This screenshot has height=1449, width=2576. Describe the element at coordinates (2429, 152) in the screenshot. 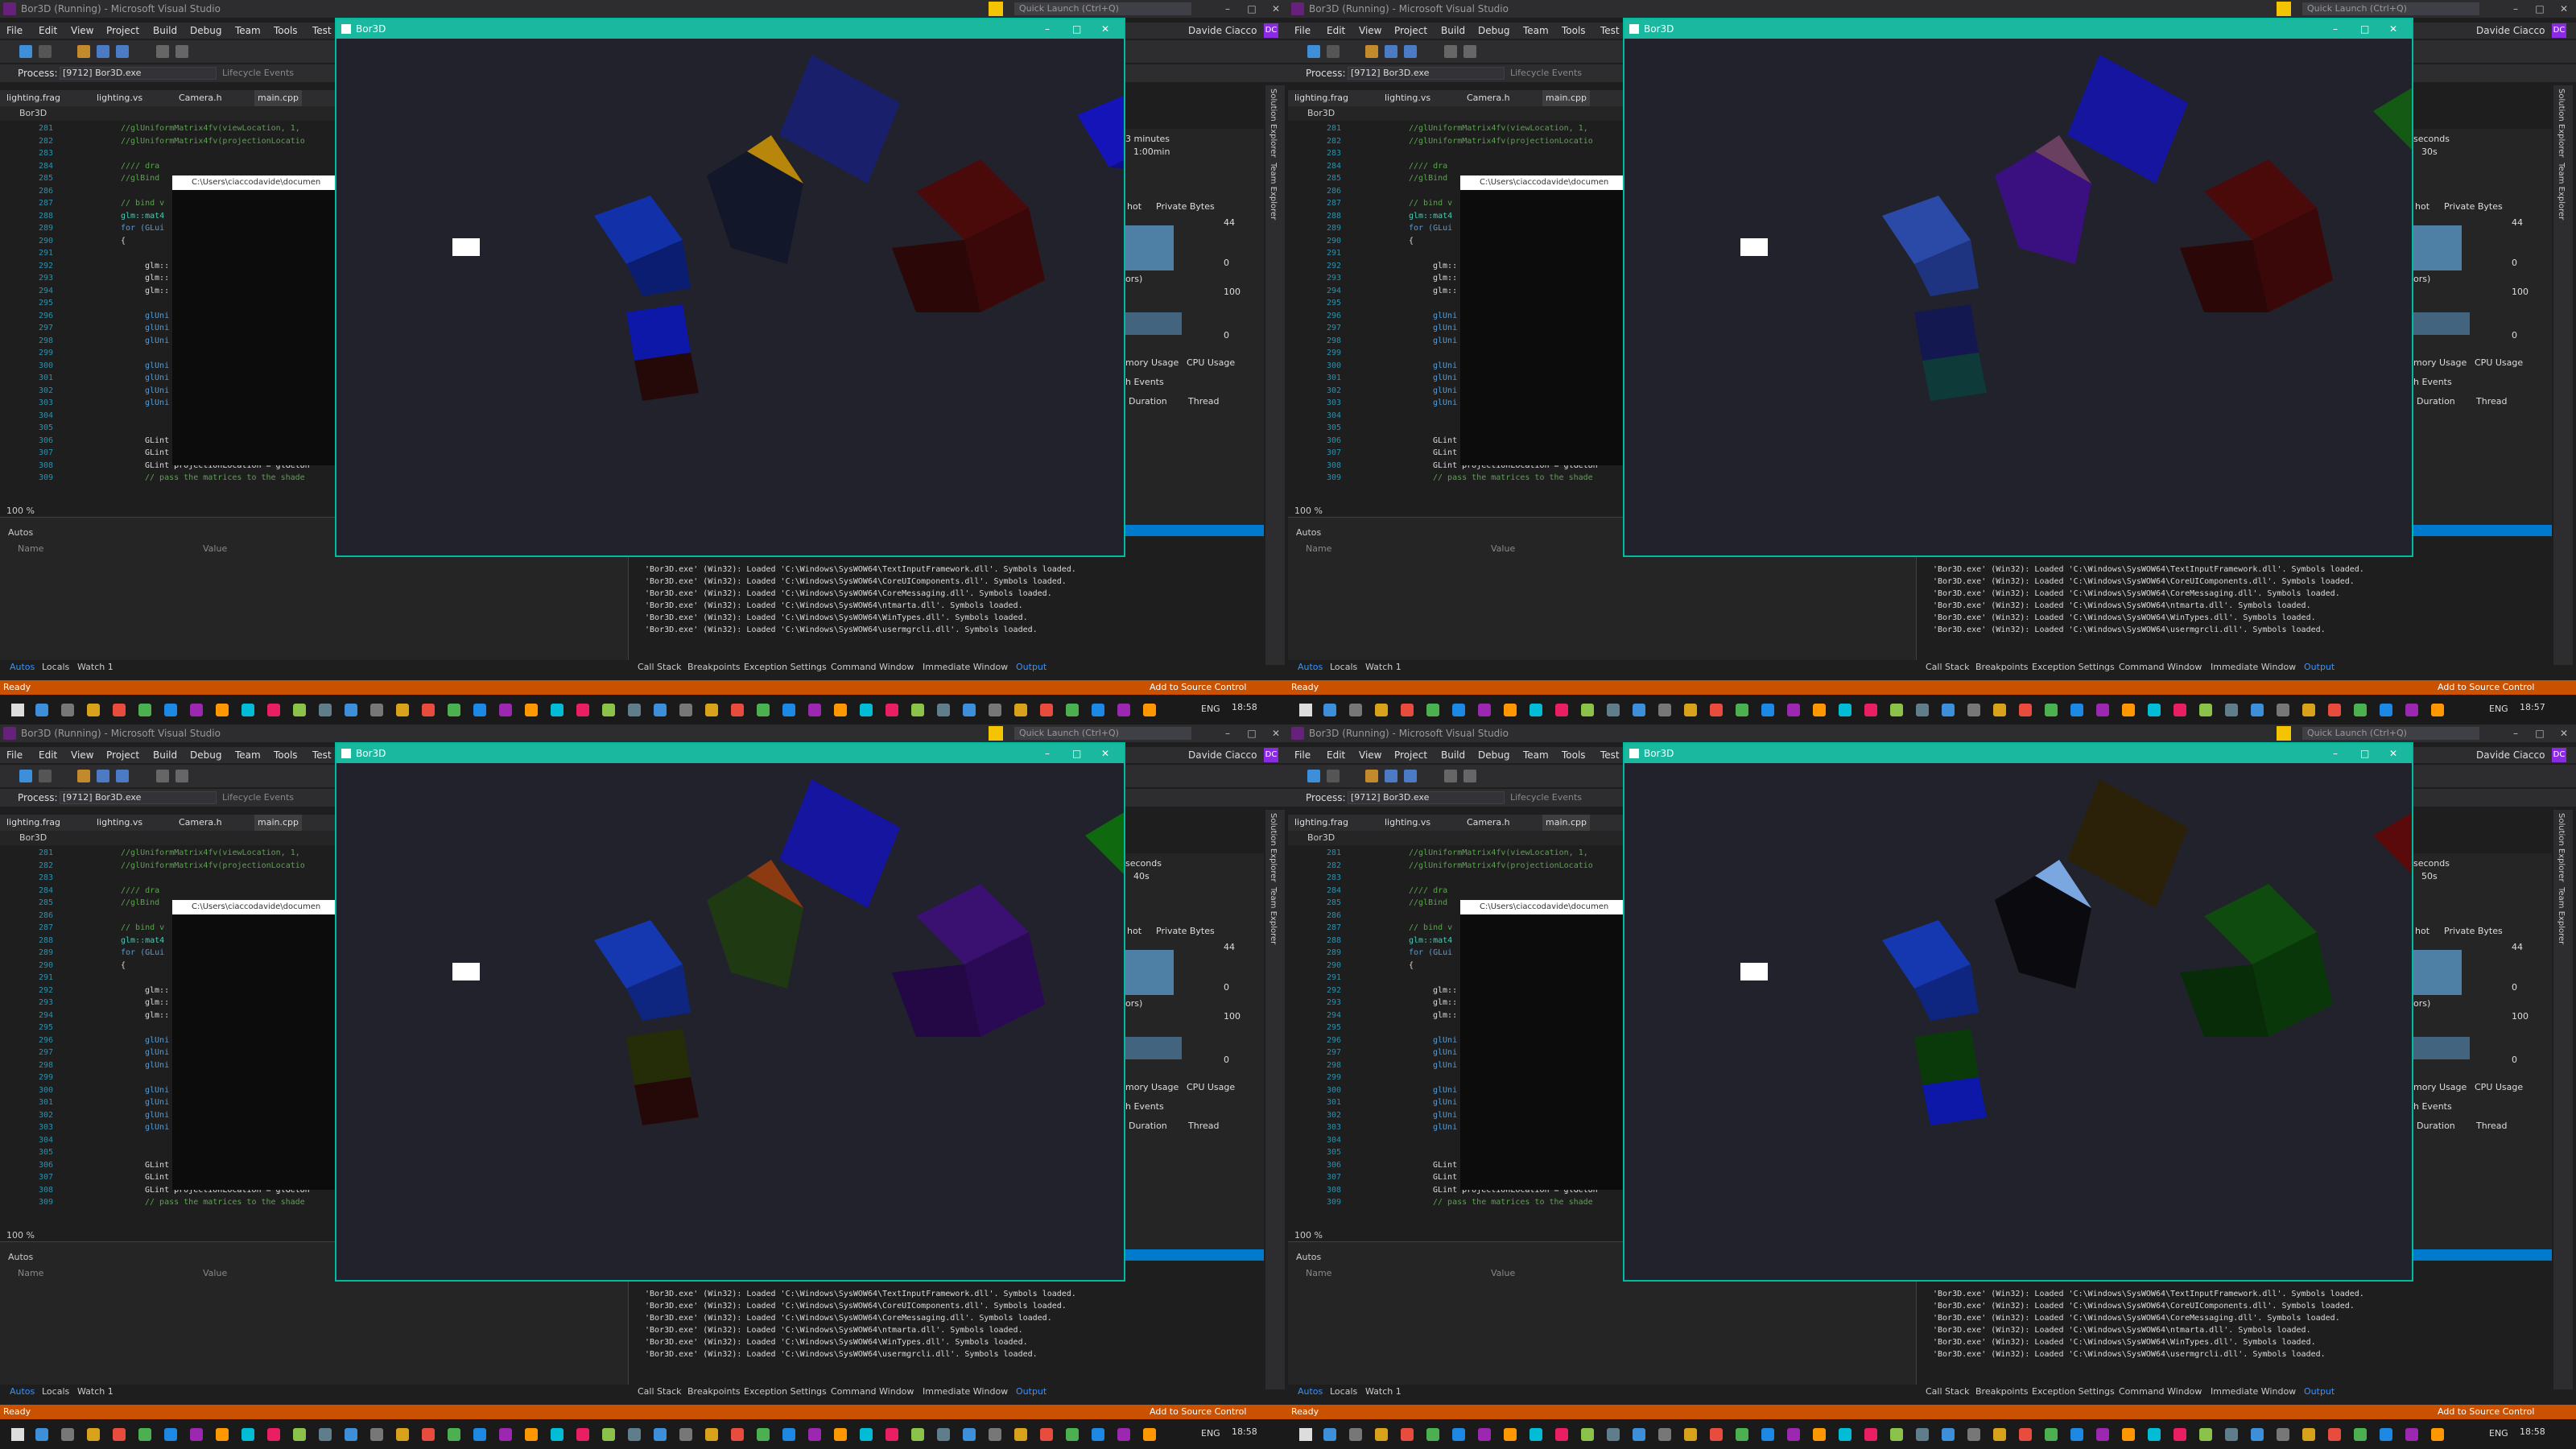

I see `diag-timer: 30s` at that location.